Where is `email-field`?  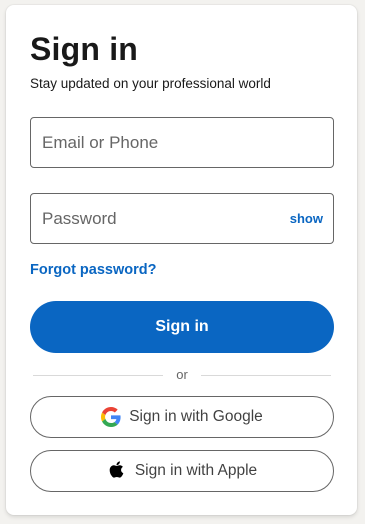 email-field is located at coordinates (182, 142).